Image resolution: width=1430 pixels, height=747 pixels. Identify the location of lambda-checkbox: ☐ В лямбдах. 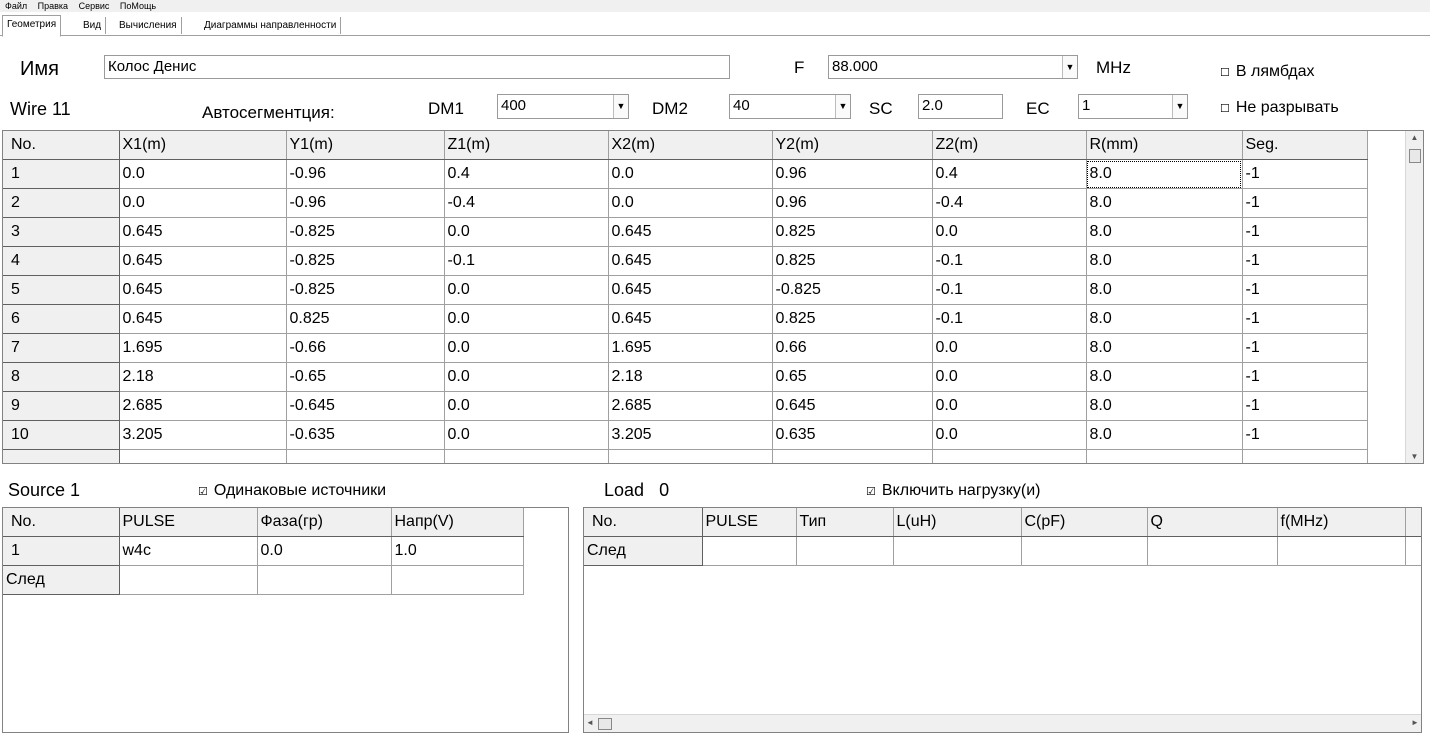
(1267, 72).